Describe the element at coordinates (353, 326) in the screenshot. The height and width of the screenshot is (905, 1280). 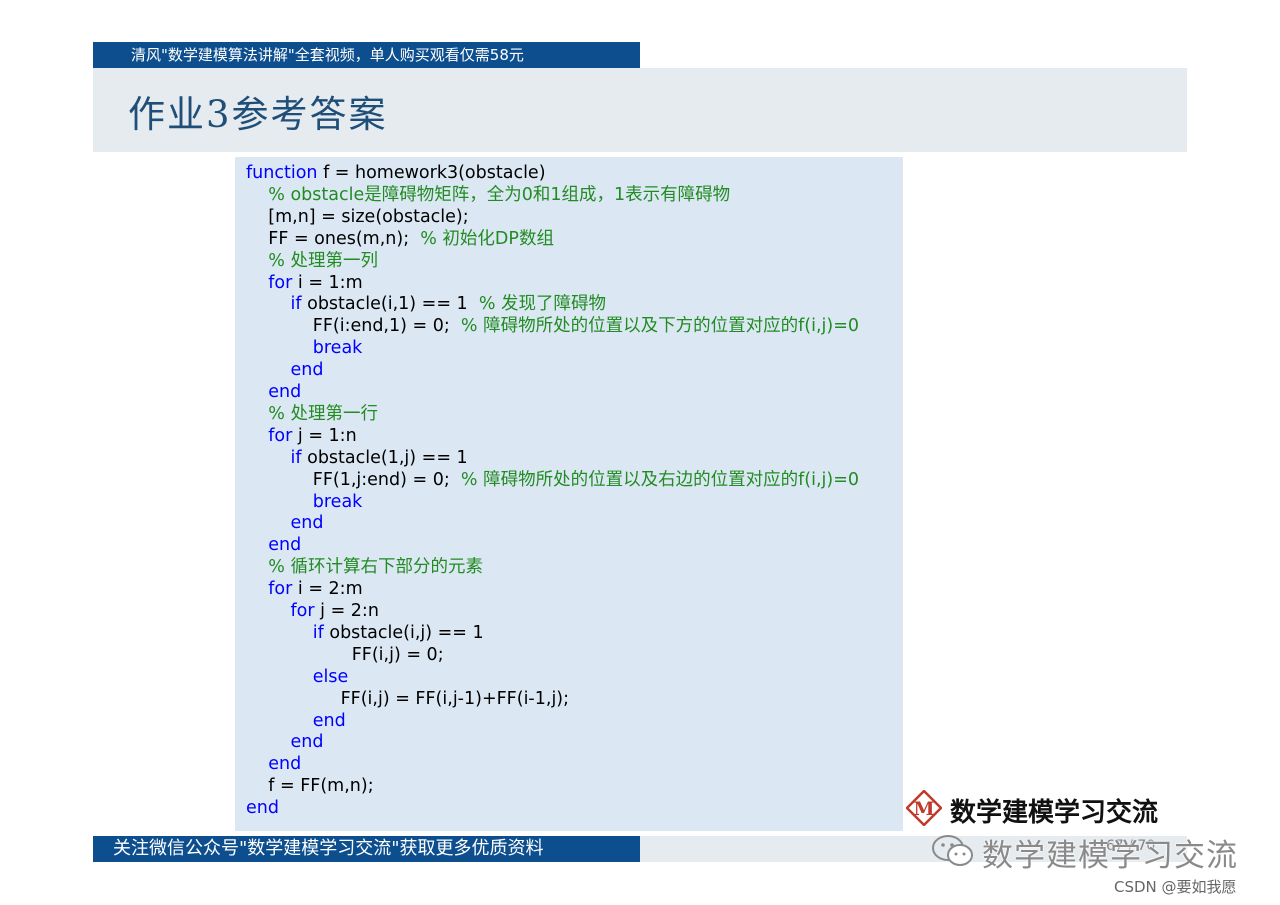
I see `code-text: FF(i:end,1) = 0;` at that location.